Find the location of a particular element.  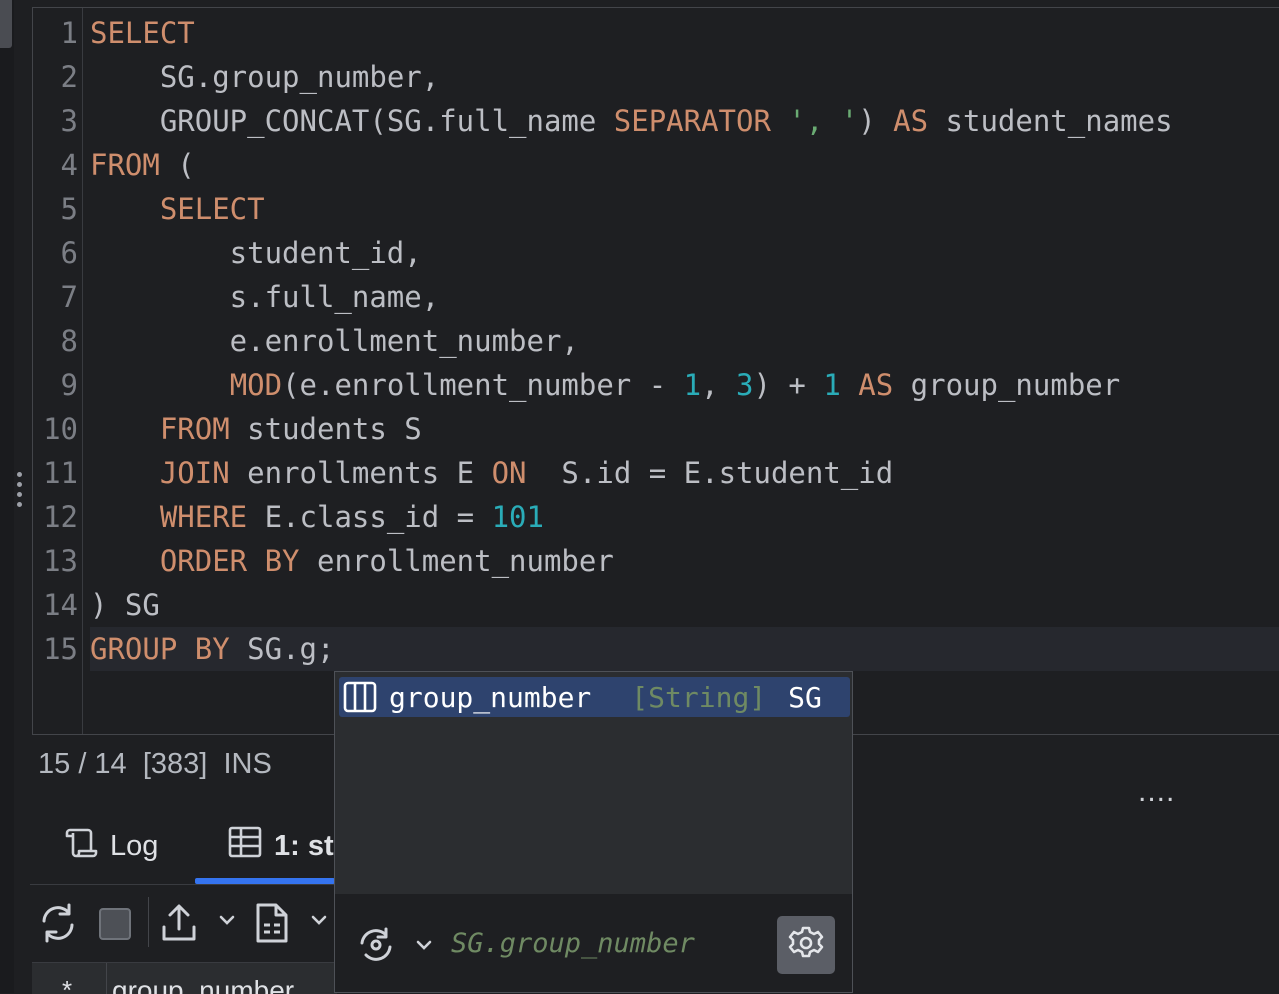

completion-name: group_number is located at coordinates (490, 697).